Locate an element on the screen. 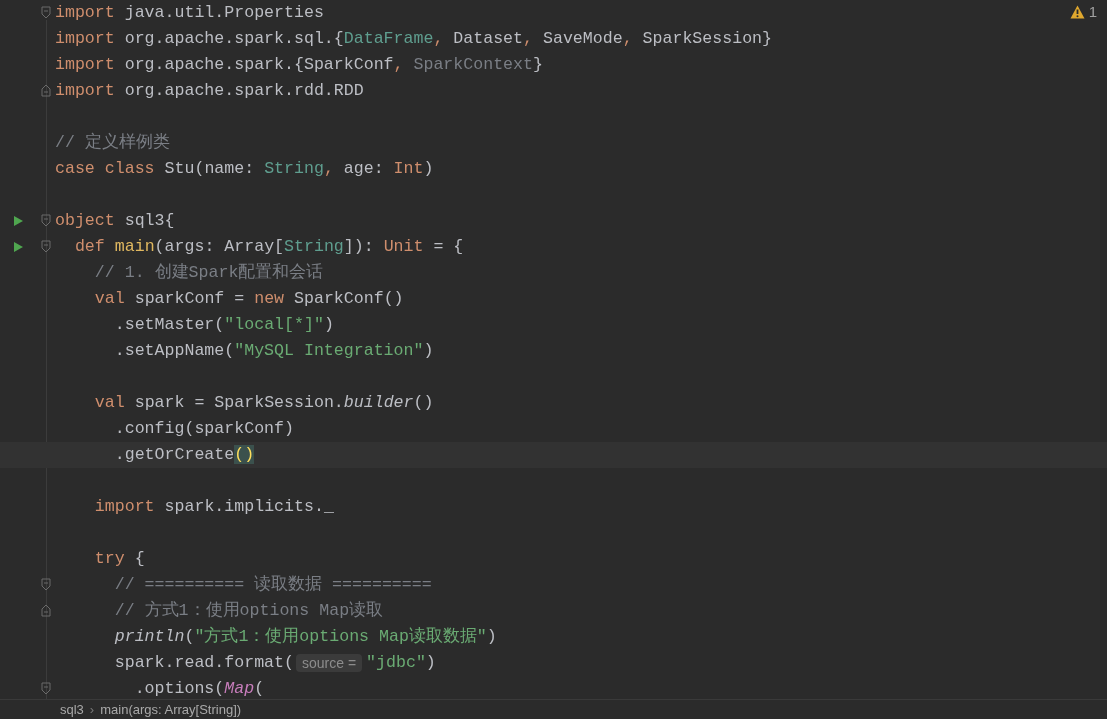  code-line: .setMaster("local[*]") is located at coordinates (223, 325).